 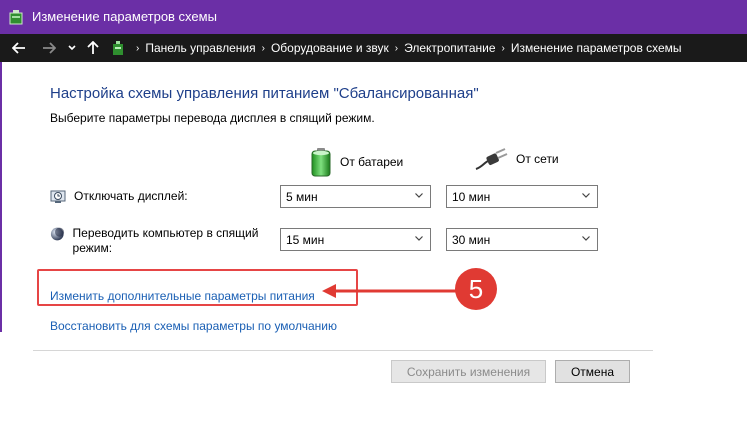 I want to click on power-plug-icon, so click(x=491, y=159).